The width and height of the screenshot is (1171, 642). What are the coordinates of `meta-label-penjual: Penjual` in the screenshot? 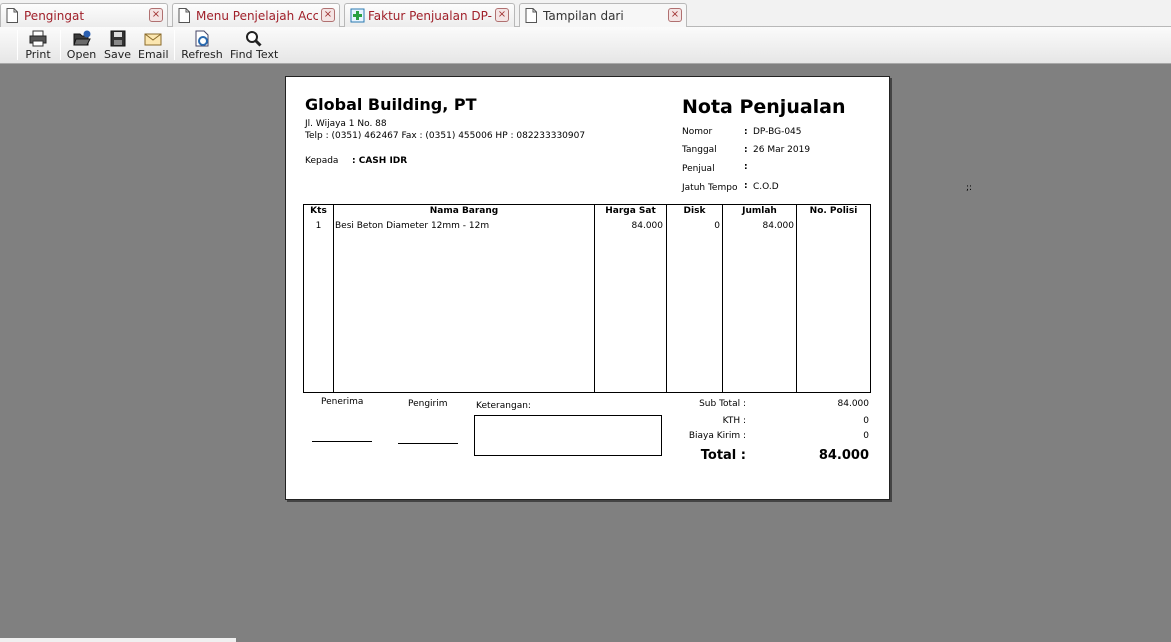 It's located at (698, 169).